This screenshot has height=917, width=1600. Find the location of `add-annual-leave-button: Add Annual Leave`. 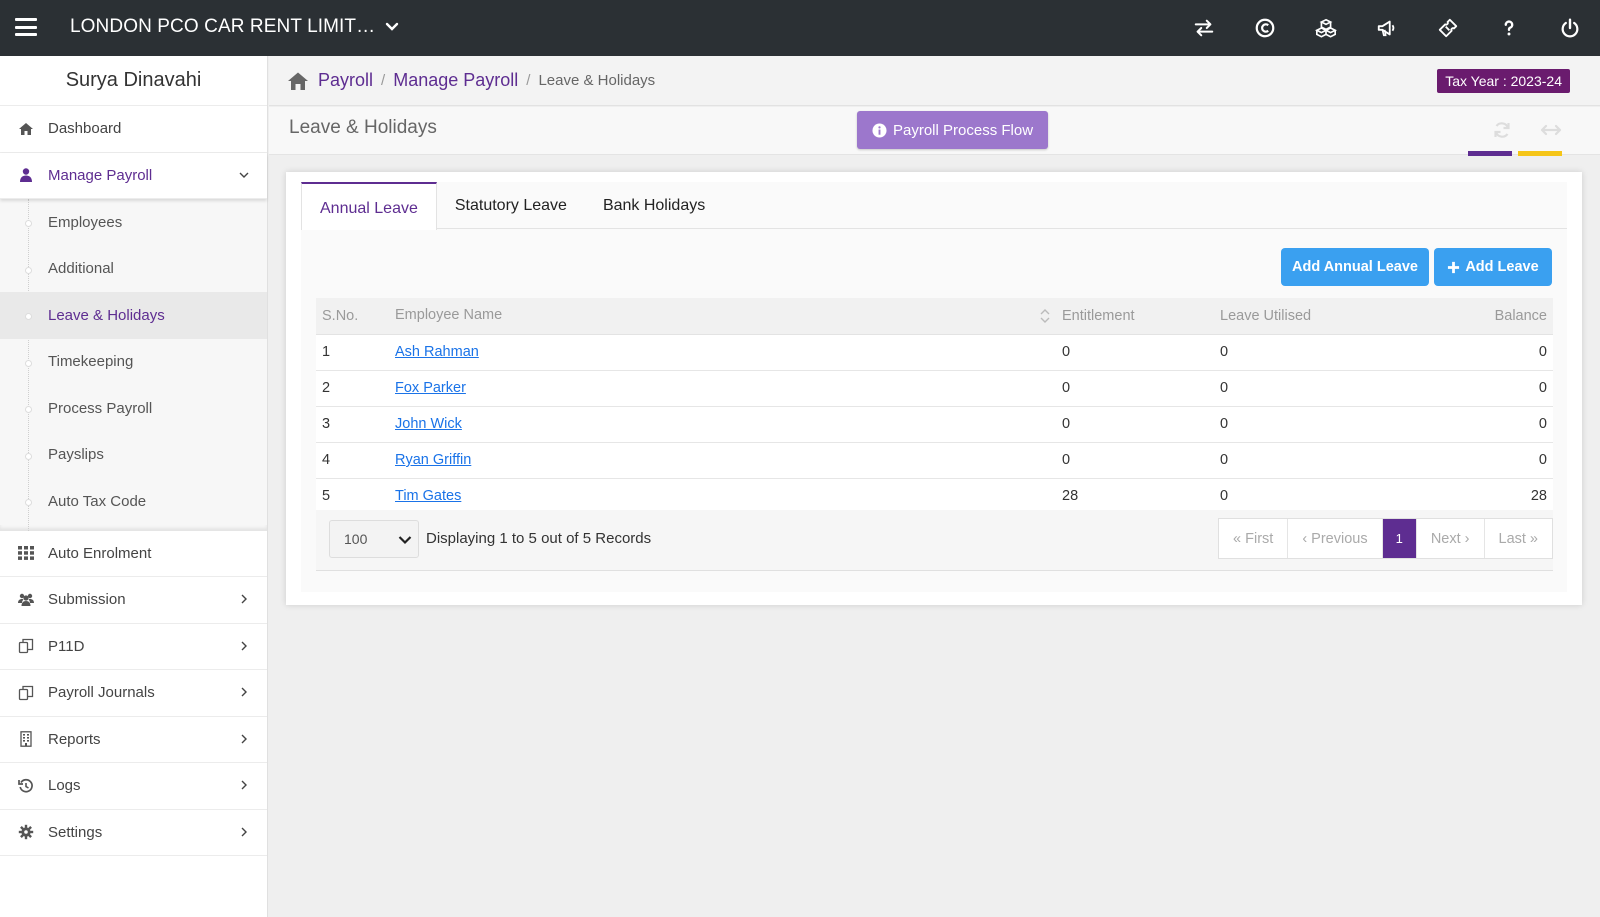

add-annual-leave-button: Add Annual Leave is located at coordinates (1355, 267).